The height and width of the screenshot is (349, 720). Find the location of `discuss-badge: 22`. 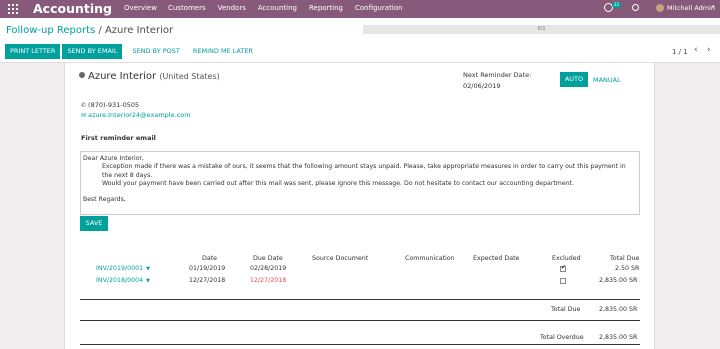

discuss-badge: 22 is located at coordinates (617, 5).